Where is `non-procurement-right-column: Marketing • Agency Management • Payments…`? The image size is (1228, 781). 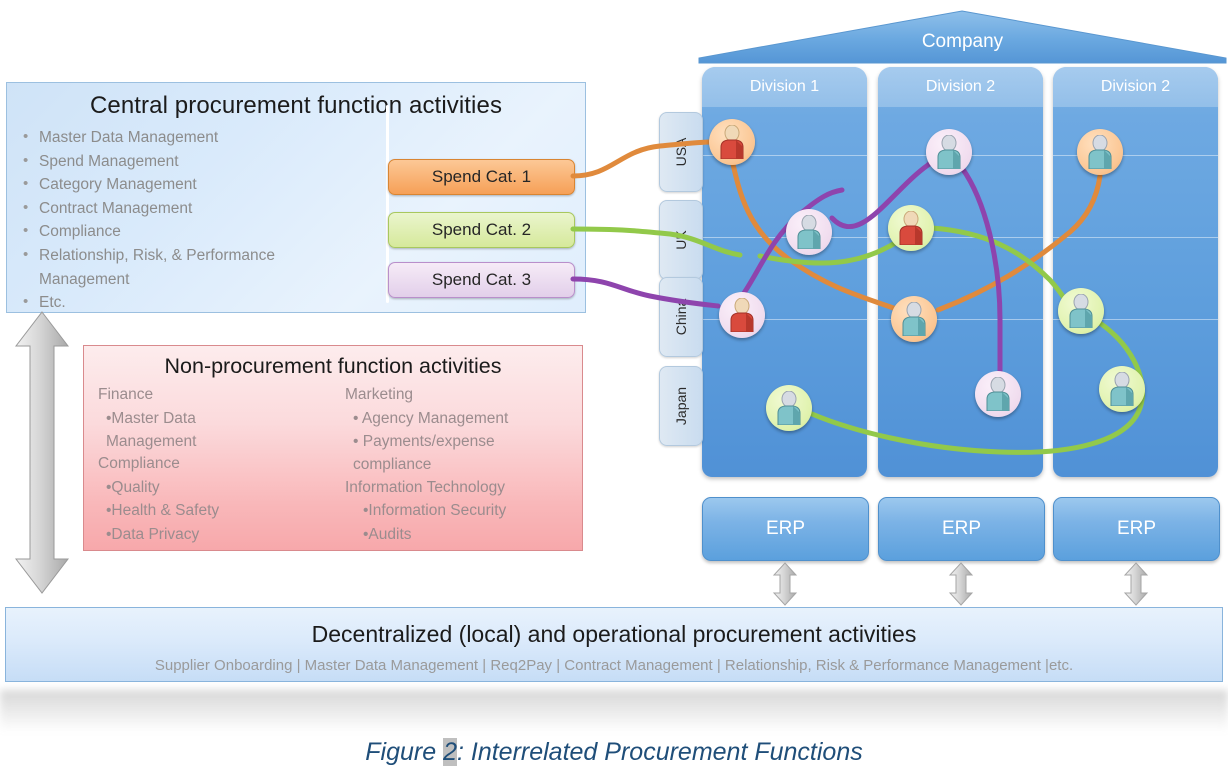
non-procurement-right-column: Marketing • Agency Management • Payments… is located at coordinates (450, 465).